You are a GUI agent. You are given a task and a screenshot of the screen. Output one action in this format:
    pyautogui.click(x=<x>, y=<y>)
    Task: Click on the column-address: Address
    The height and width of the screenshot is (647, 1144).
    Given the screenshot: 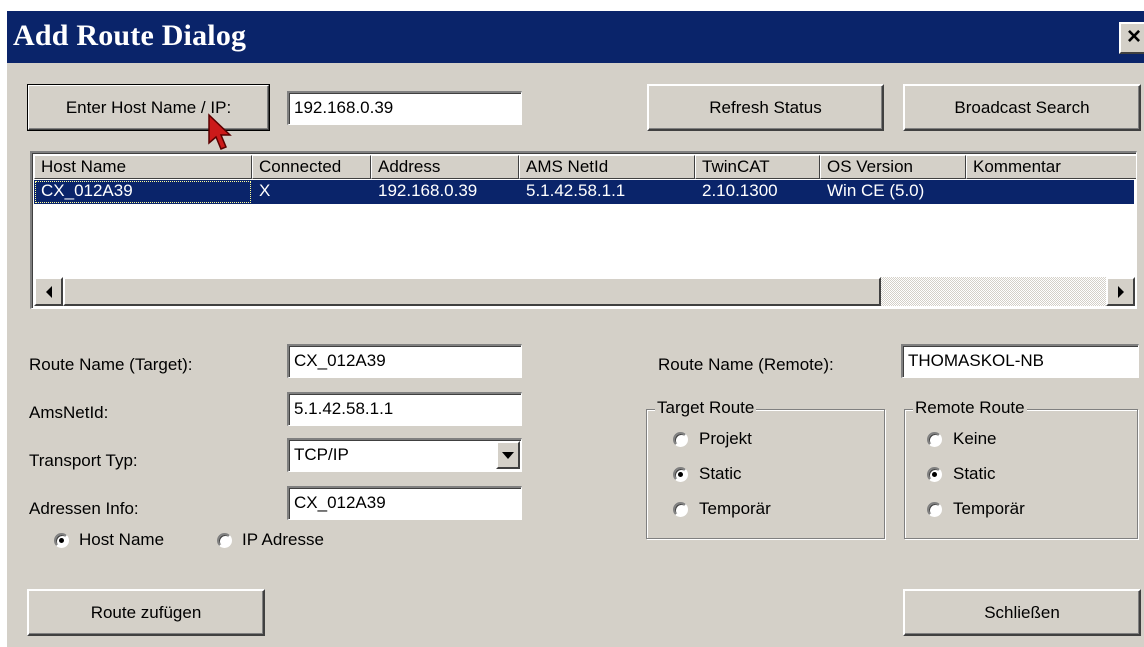 What is the action you would take?
    pyautogui.click(x=445, y=167)
    